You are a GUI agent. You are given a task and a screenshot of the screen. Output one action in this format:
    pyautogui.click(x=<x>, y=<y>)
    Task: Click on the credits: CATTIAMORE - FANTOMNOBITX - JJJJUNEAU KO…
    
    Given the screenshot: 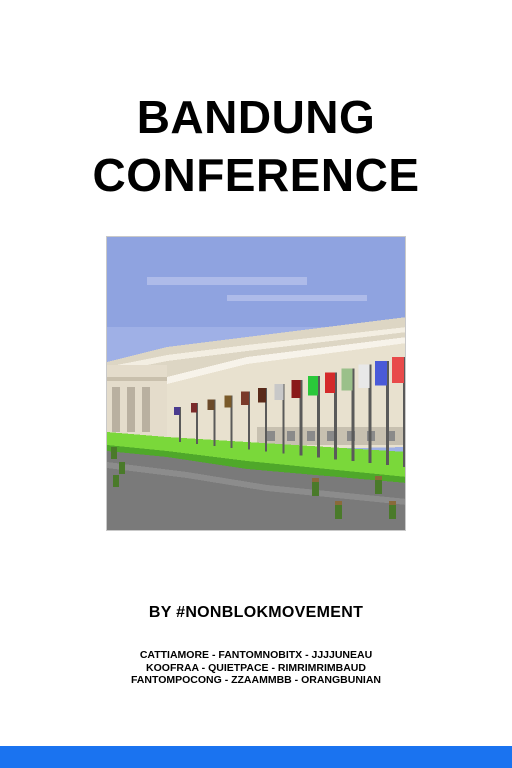 What is the action you would take?
    pyautogui.click(x=256, y=668)
    